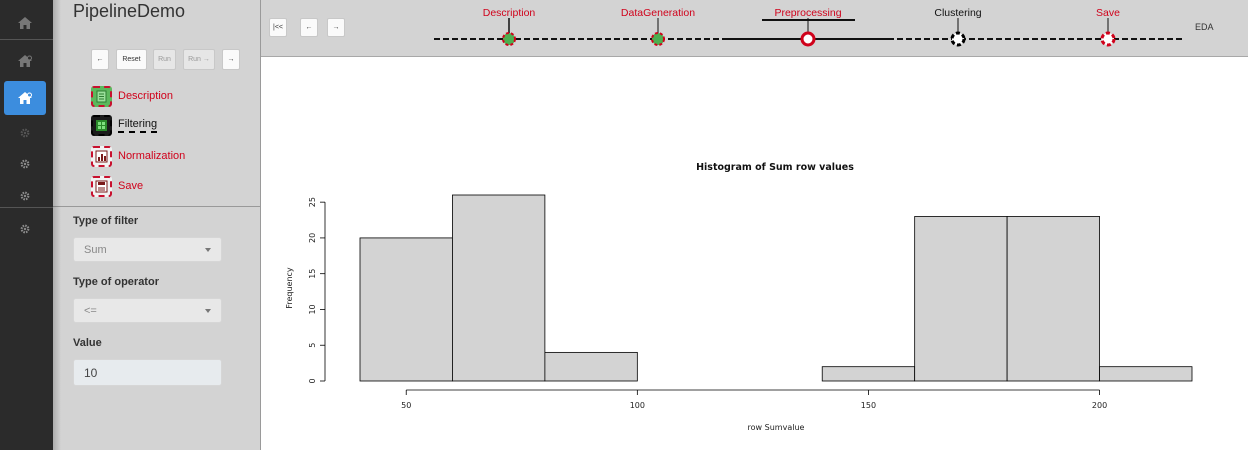 The image size is (1248, 450). Describe the element at coordinates (957, 13) in the screenshot. I see `stage-label-clustering: Clustering` at that location.